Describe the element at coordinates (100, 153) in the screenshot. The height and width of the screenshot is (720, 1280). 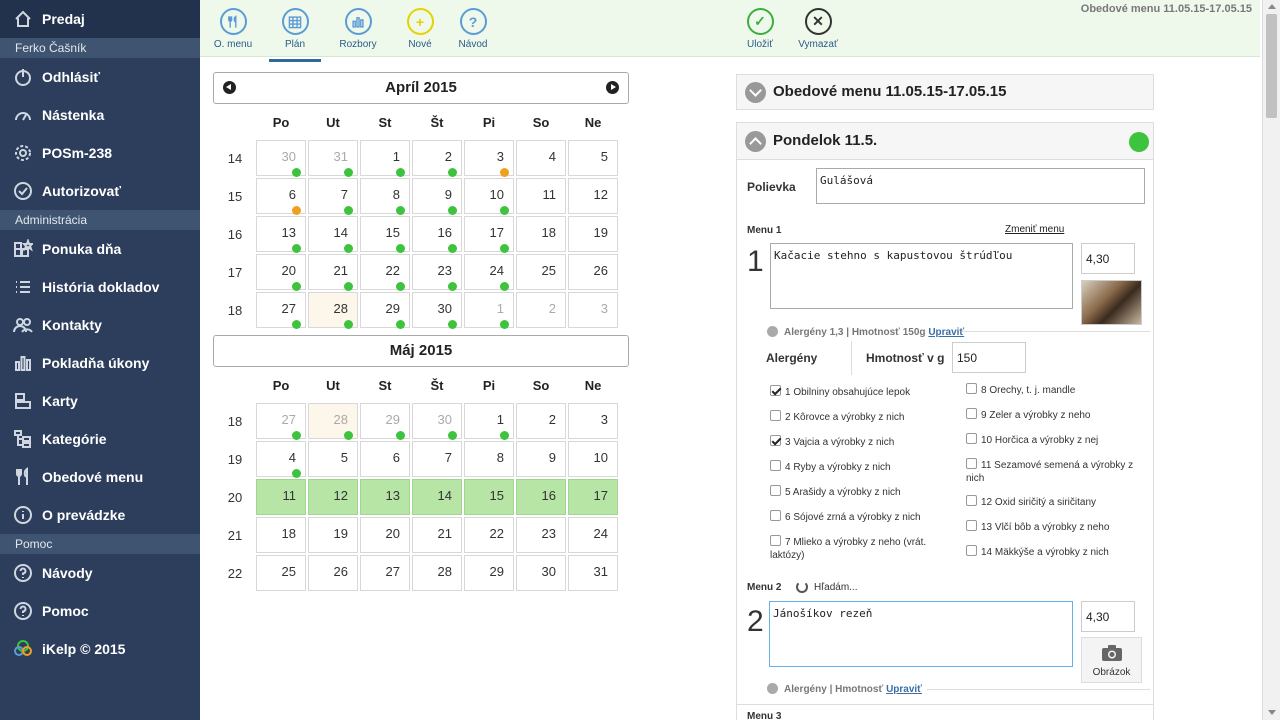
I see `sidebar-item-posm-238: POSm-238` at that location.